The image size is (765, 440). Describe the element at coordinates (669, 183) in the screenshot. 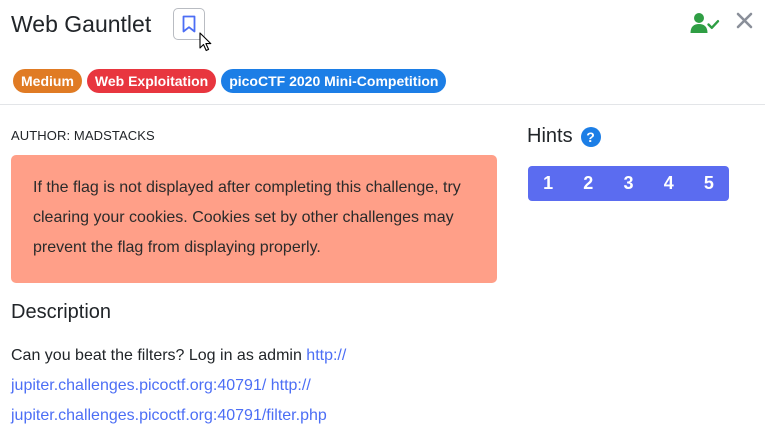

I see `hint-button-4: 4` at that location.